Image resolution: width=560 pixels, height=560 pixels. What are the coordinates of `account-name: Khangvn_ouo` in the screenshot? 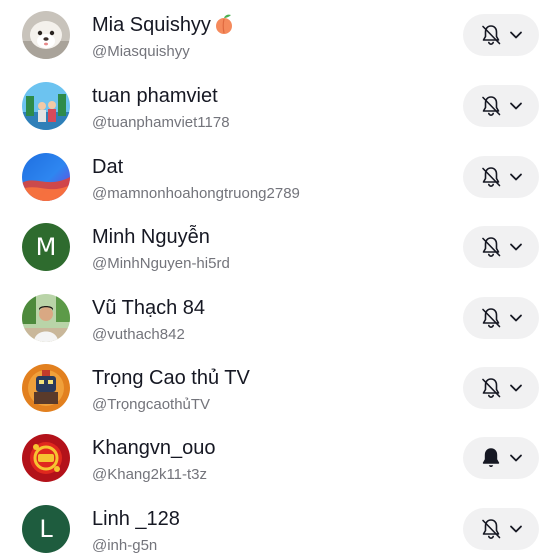 It's located at (153, 448).